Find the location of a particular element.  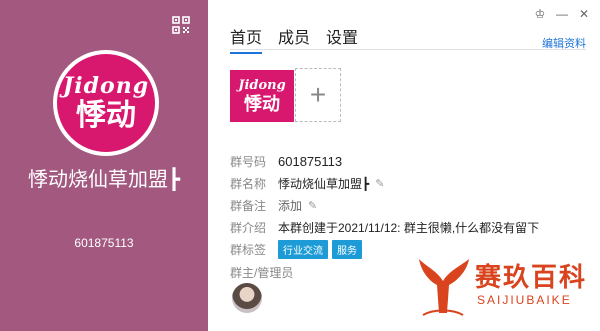

logo-cn-text: 悸动 is located at coordinates (106, 115).